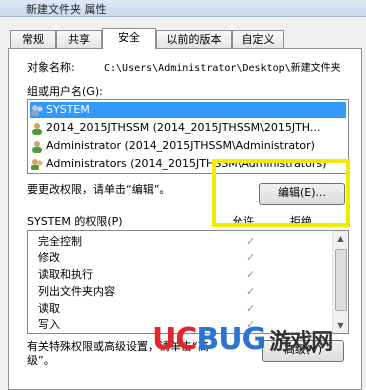  What do you see at coordinates (41, 360) in the screenshot?
I see `special-hint-line2: 级”。` at bounding box center [41, 360].